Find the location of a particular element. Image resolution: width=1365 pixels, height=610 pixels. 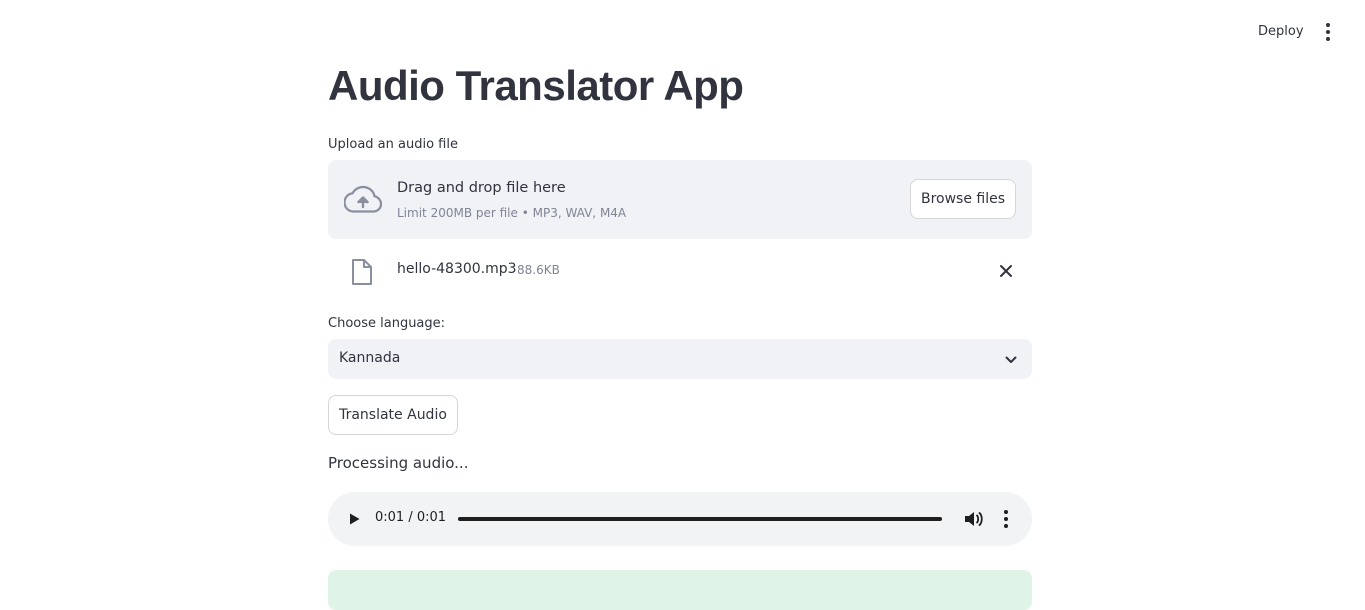

browse-files-button: Browse files is located at coordinates (963, 199).